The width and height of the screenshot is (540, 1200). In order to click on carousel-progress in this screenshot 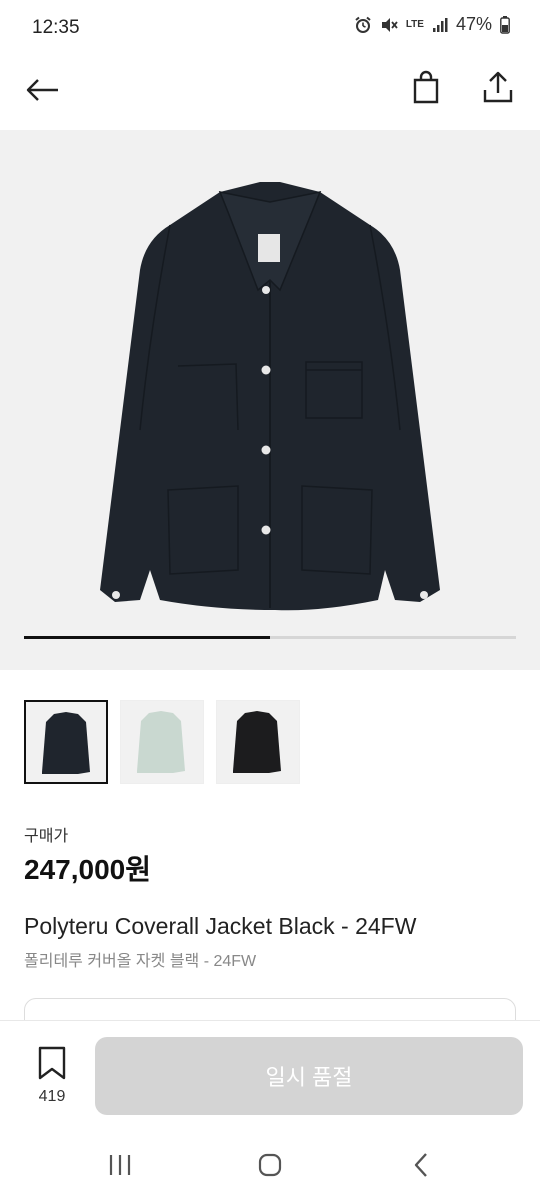, I will do `click(270, 637)`.